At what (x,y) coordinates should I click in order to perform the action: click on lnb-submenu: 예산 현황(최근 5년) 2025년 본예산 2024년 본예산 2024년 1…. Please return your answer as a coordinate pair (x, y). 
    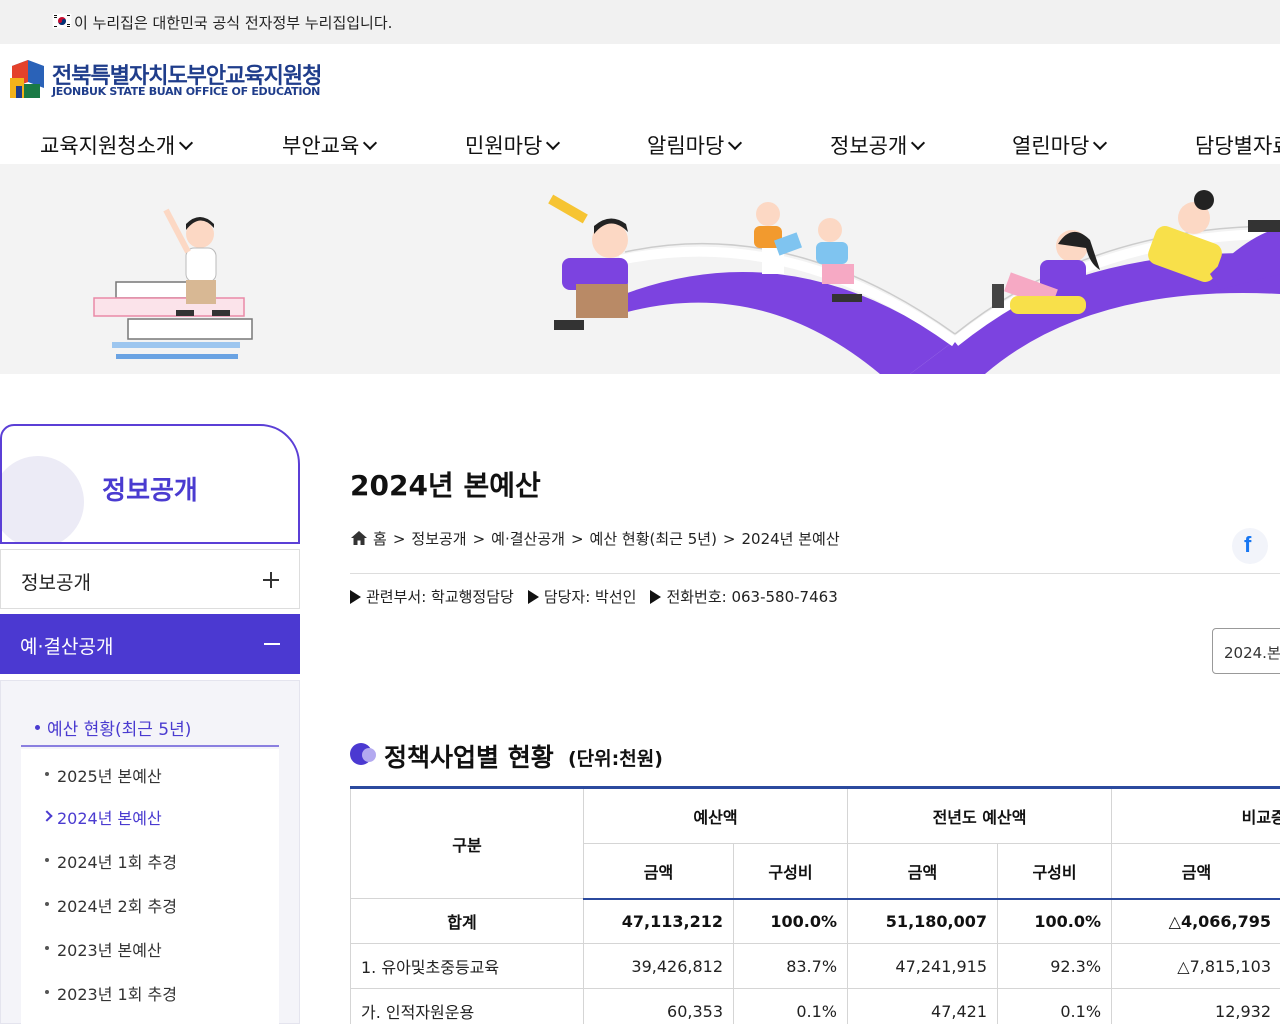
    Looking at the image, I should click on (150, 852).